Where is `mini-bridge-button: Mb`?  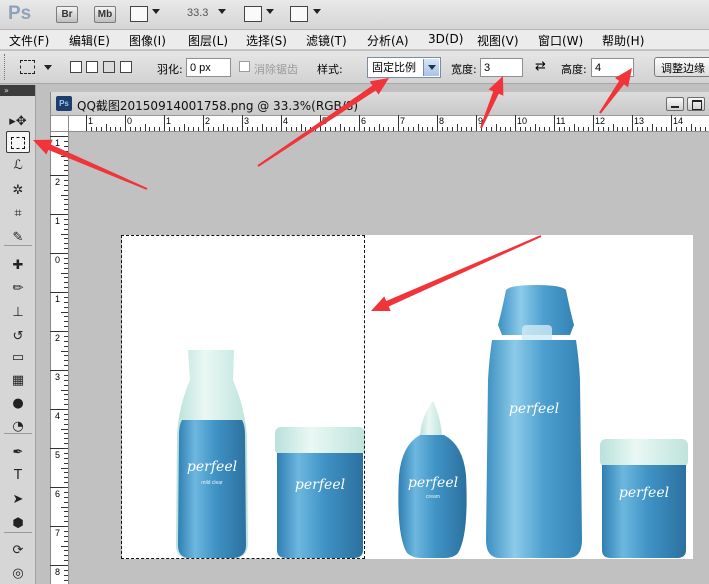
mini-bridge-button: Mb is located at coordinates (105, 14).